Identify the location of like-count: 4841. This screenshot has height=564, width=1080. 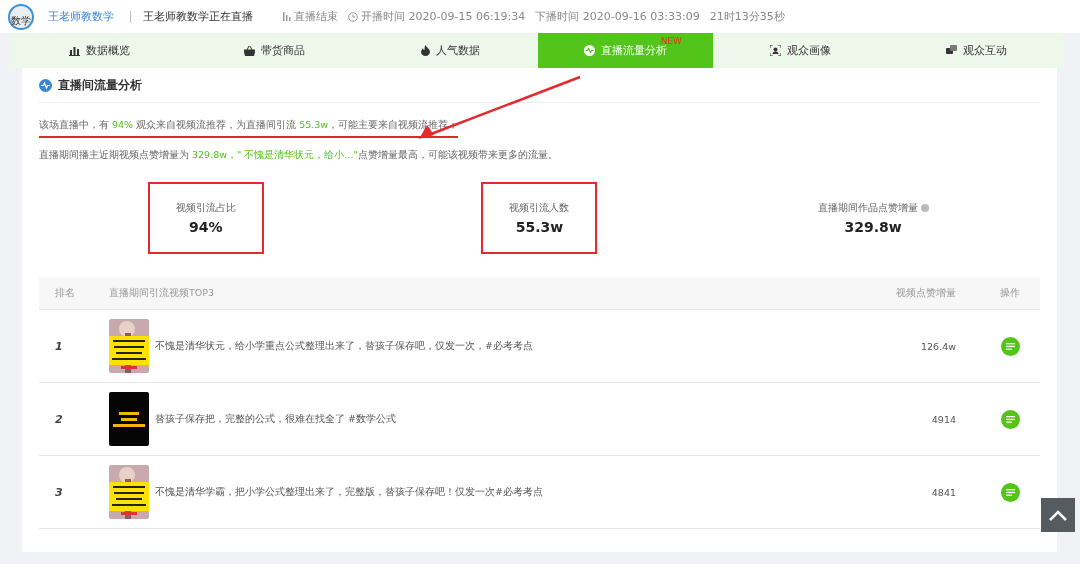
(943, 492).